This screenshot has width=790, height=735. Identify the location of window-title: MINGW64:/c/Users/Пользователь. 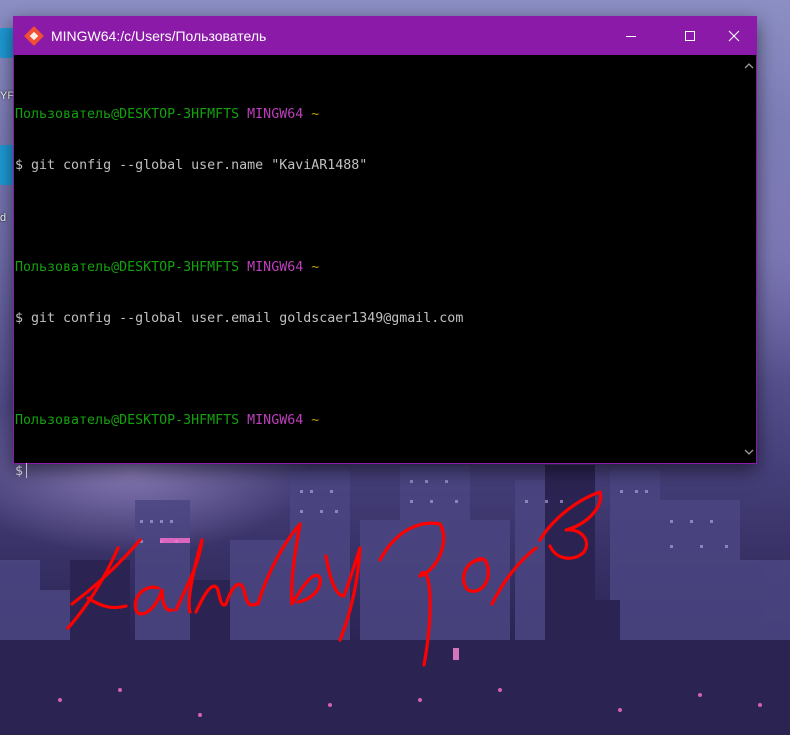
(159, 36).